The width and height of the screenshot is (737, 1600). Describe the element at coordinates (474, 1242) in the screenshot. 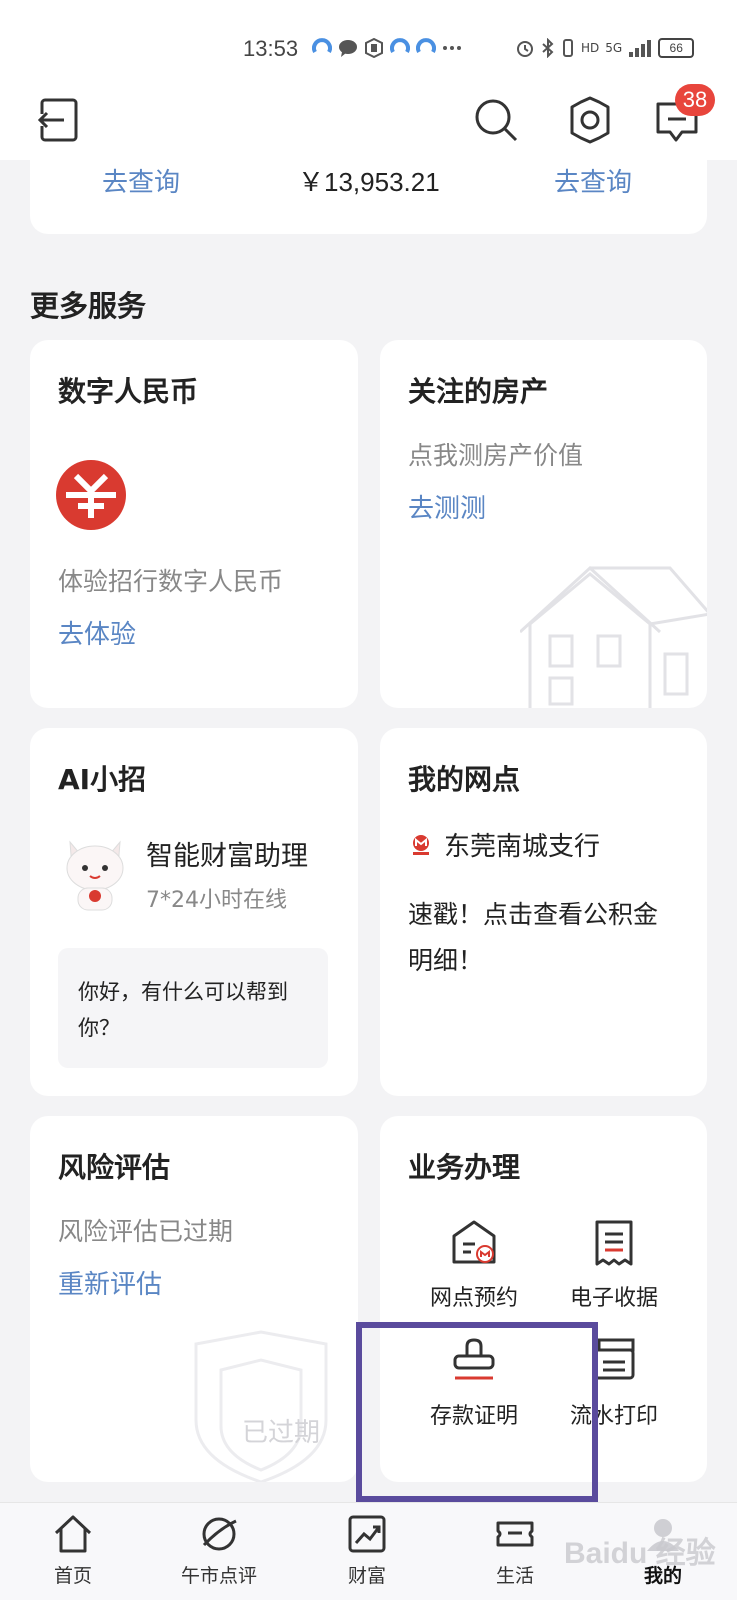

I see `branch-booking-icon` at that location.